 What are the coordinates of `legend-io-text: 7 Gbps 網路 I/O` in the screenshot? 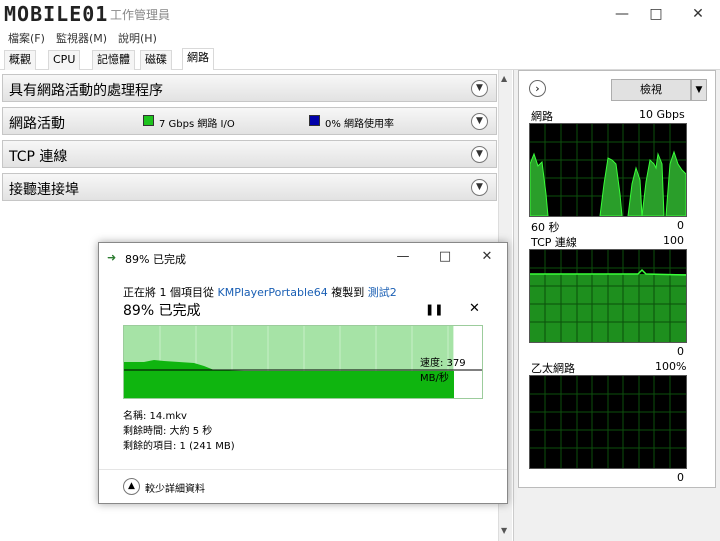 It's located at (197, 124).